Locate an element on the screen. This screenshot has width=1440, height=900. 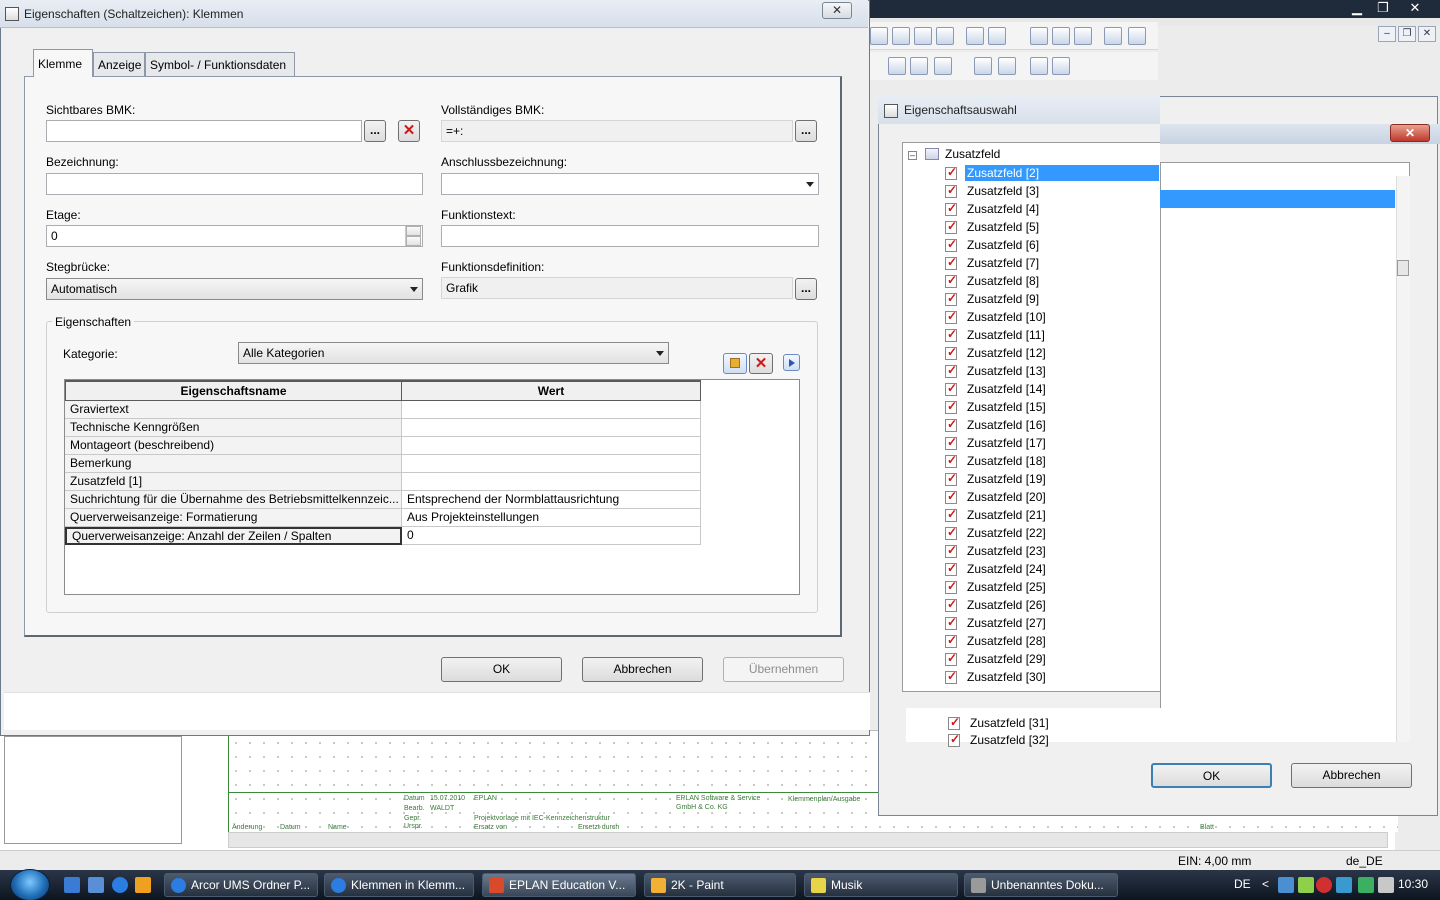
tree-item: Zusatzfeld [28] is located at coordinates (1052, 641).